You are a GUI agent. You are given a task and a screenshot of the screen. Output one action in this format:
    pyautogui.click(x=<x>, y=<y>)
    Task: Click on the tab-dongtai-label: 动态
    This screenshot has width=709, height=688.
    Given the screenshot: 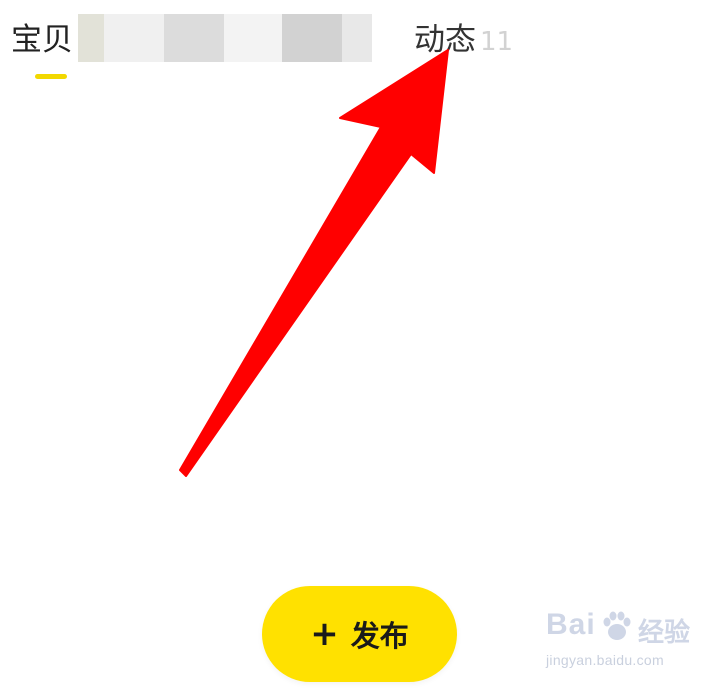 What is the action you would take?
    pyautogui.click(x=445, y=40)
    